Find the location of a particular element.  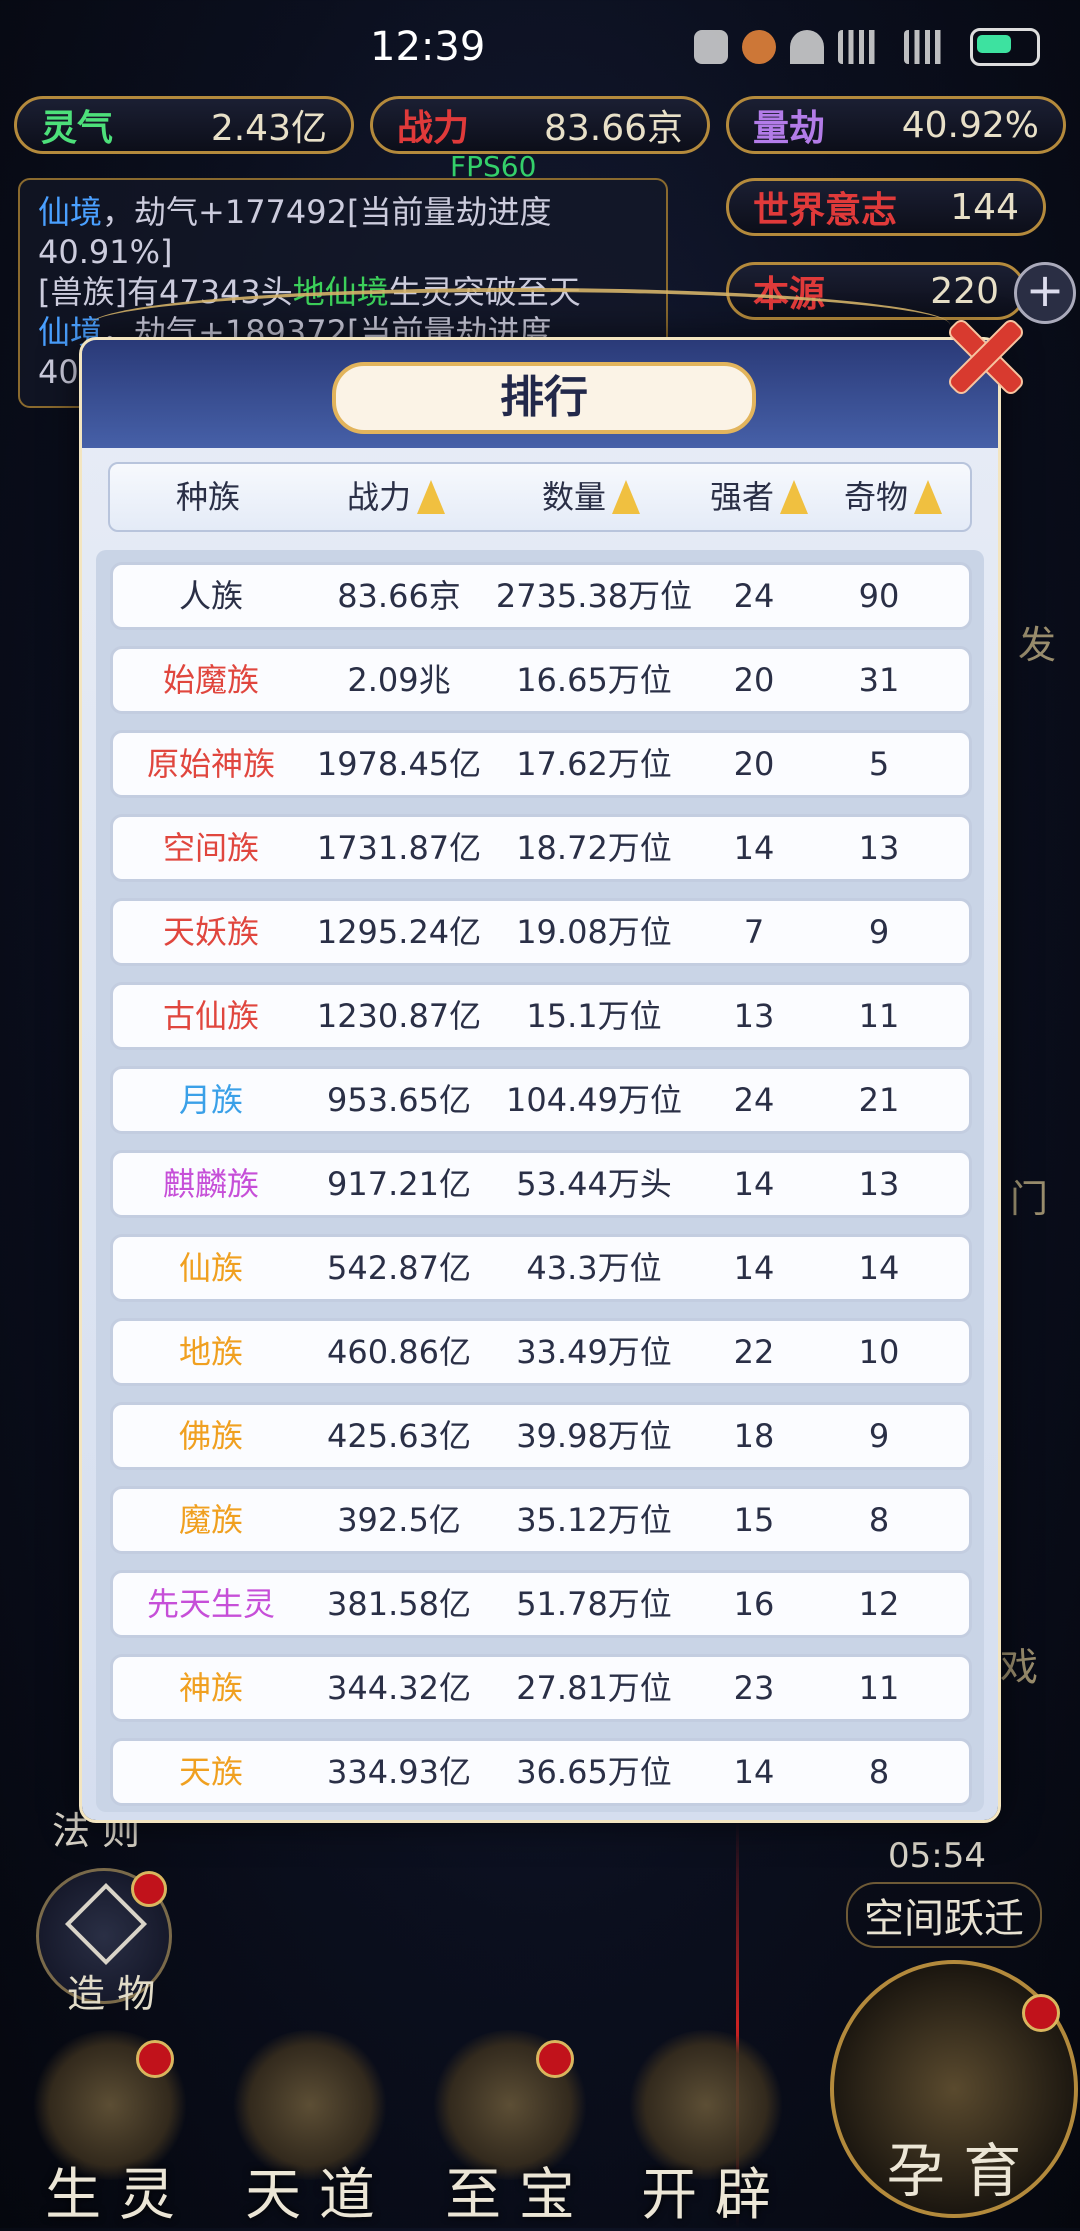

cell-items: 21 is located at coordinates (879, 1100).